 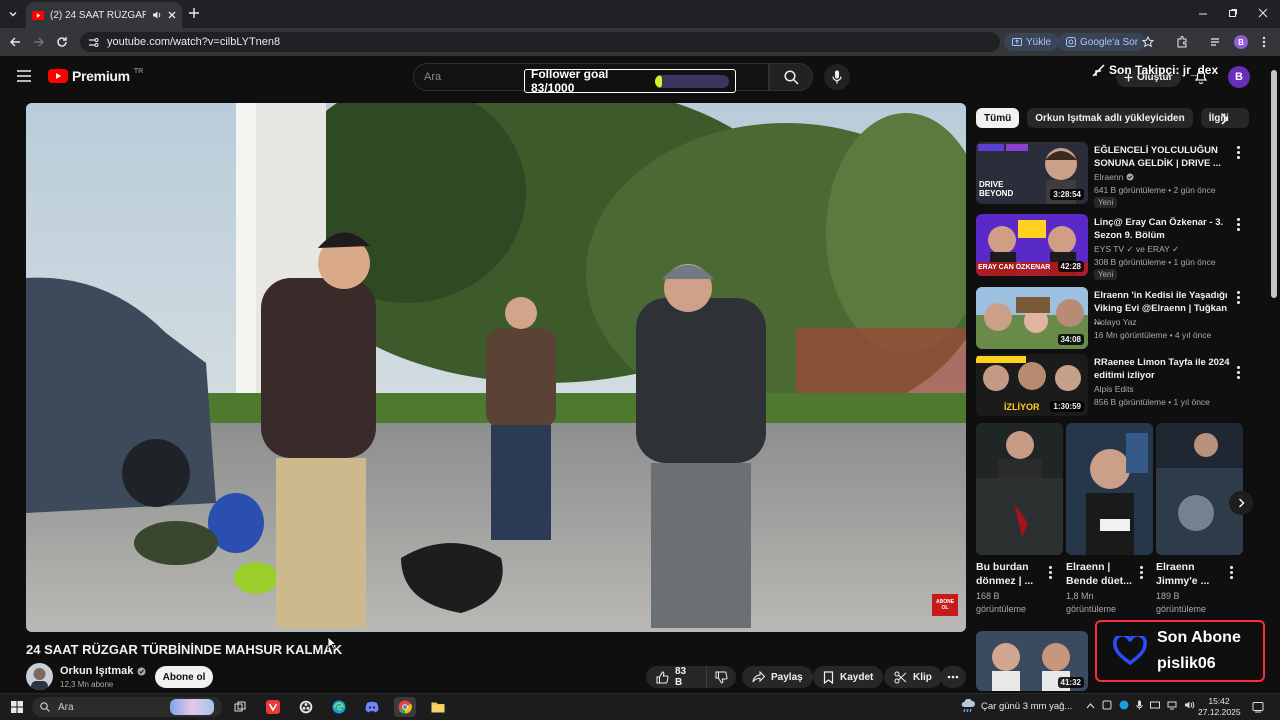 What do you see at coordinates (93, 42) in the screenshot?
I see `site-info-icon` at bounding box center [93, 42].